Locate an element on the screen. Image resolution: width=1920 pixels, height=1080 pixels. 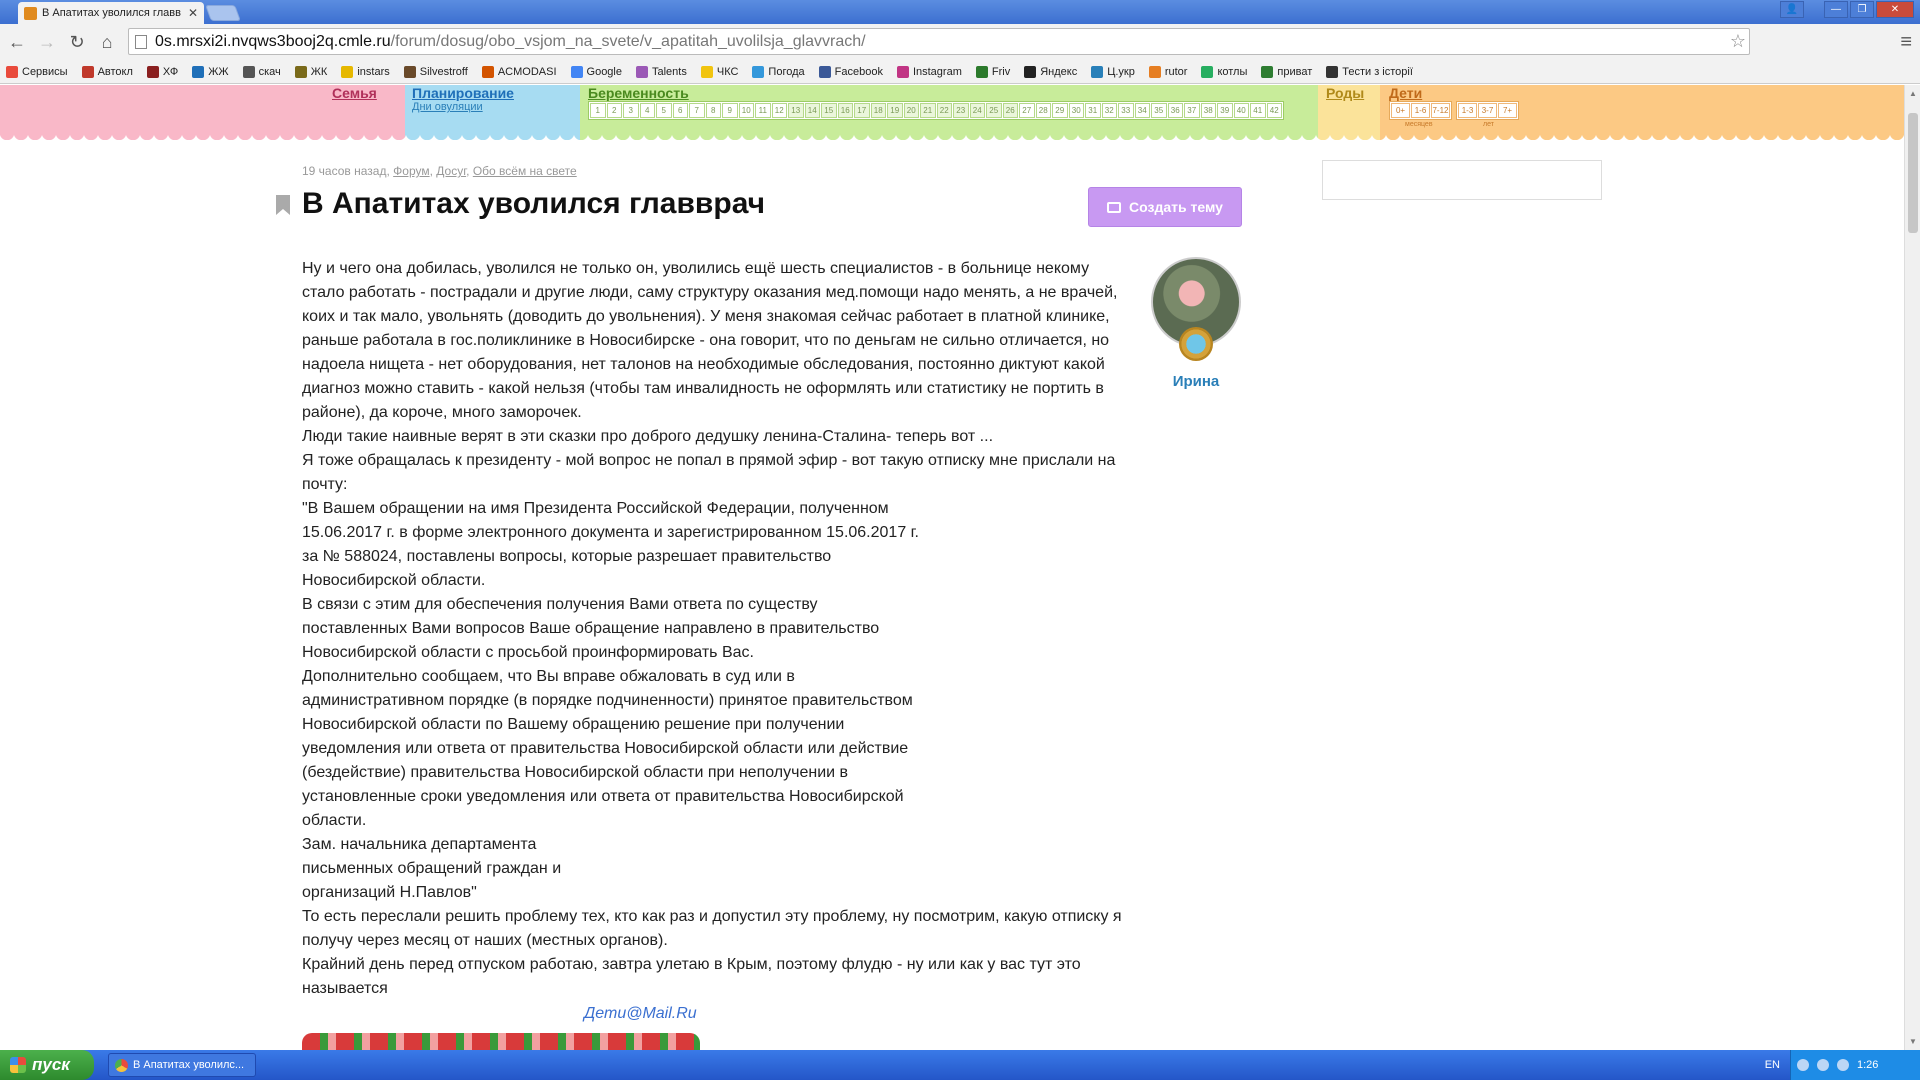
new-tab-button is located at coordinates (223, 13).